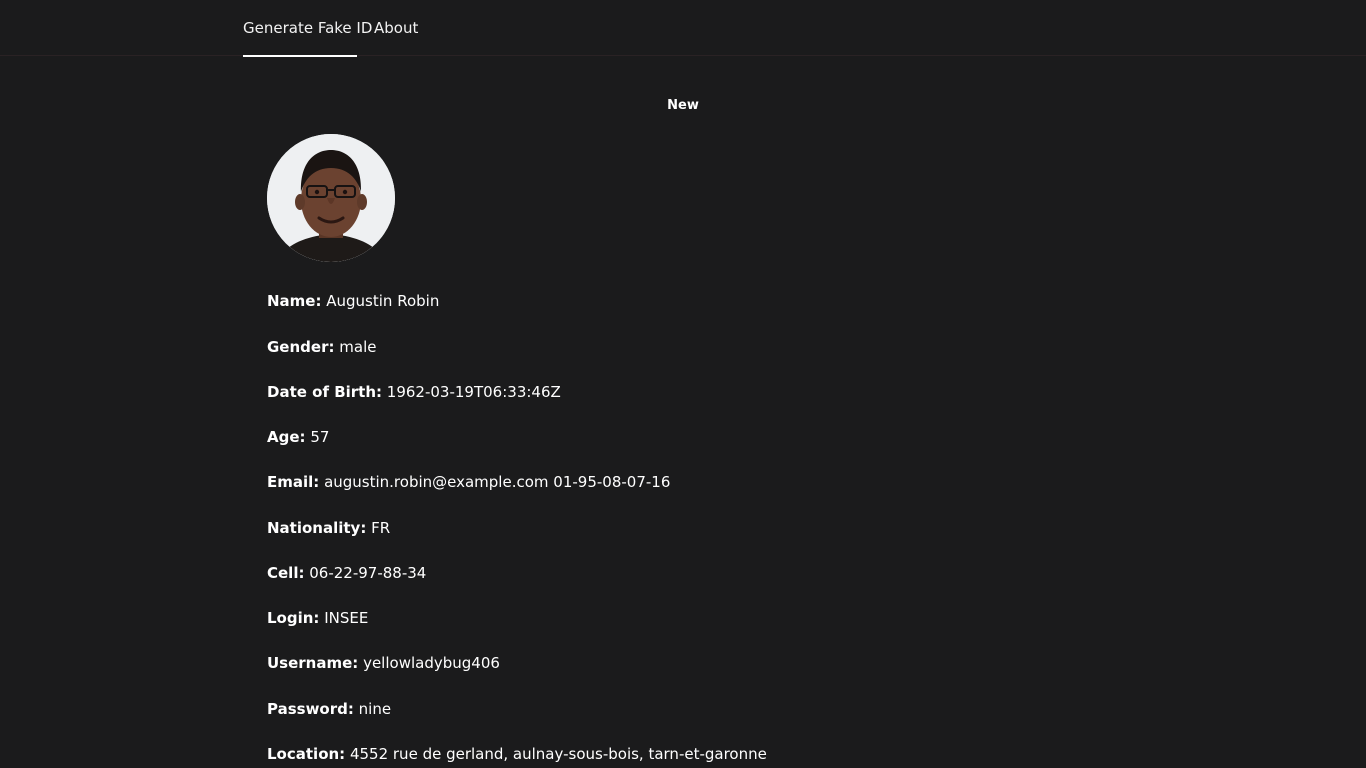 The width and height of the screenshot is (1366, 768). What do you see at coordinates (325, 392) in the screenshot?
I see `field-date-of-birth-label: Date of Birth:` at bounding box center [325, 392].